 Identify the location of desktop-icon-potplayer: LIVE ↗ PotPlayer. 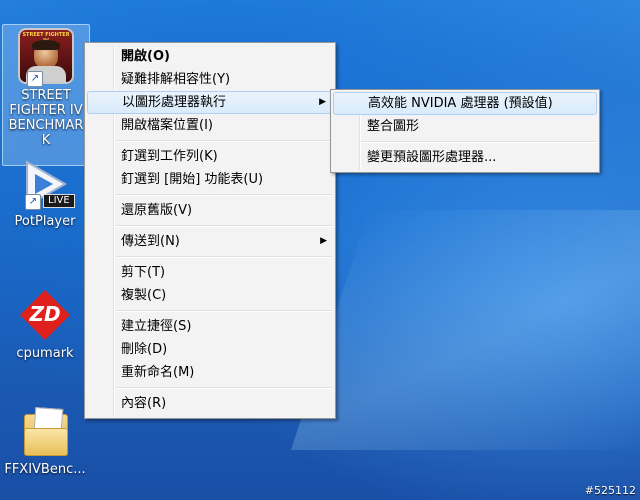
(45, 192).